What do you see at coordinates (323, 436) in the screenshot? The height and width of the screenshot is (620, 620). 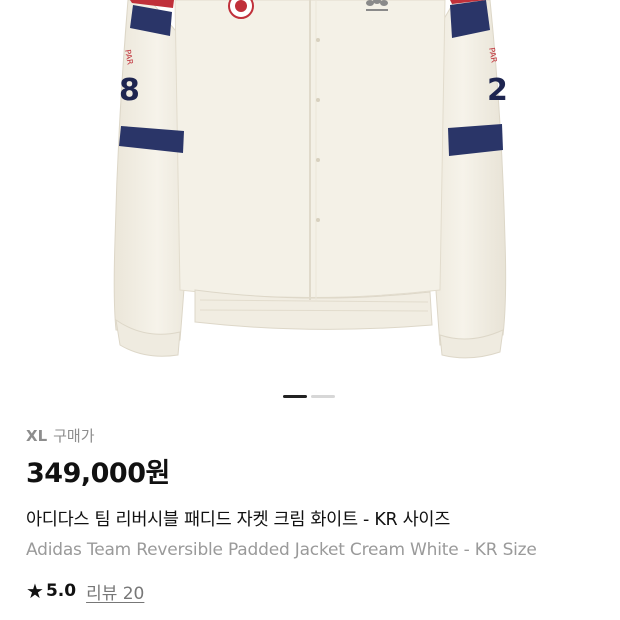 I see `size-purchase-line: XL 구매가` at bounding box center [323, 436].